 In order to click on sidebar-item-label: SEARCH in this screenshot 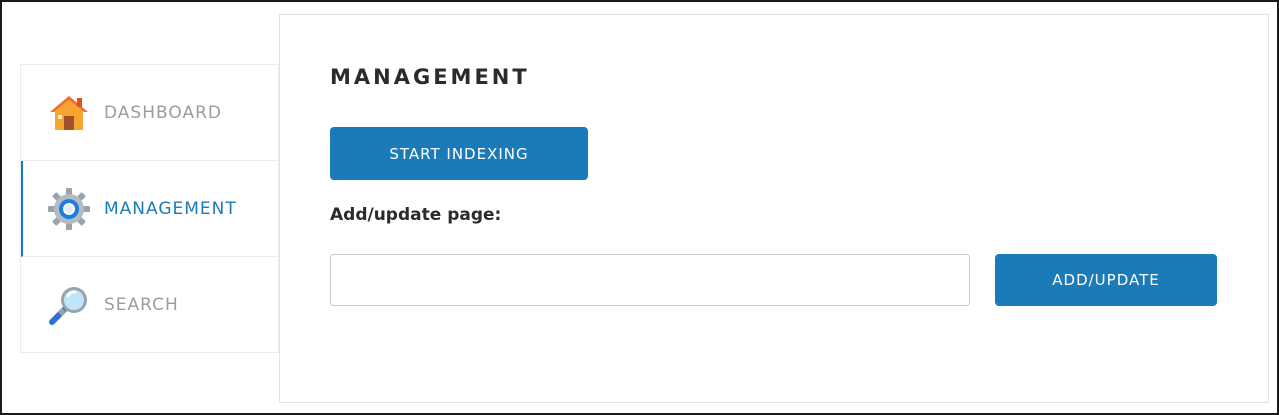, I will do `click(141, 305)`.